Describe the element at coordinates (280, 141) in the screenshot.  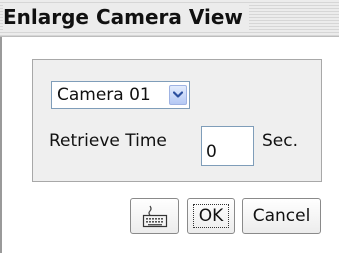
I see `seconds-unit-label: Sec.` at that location.